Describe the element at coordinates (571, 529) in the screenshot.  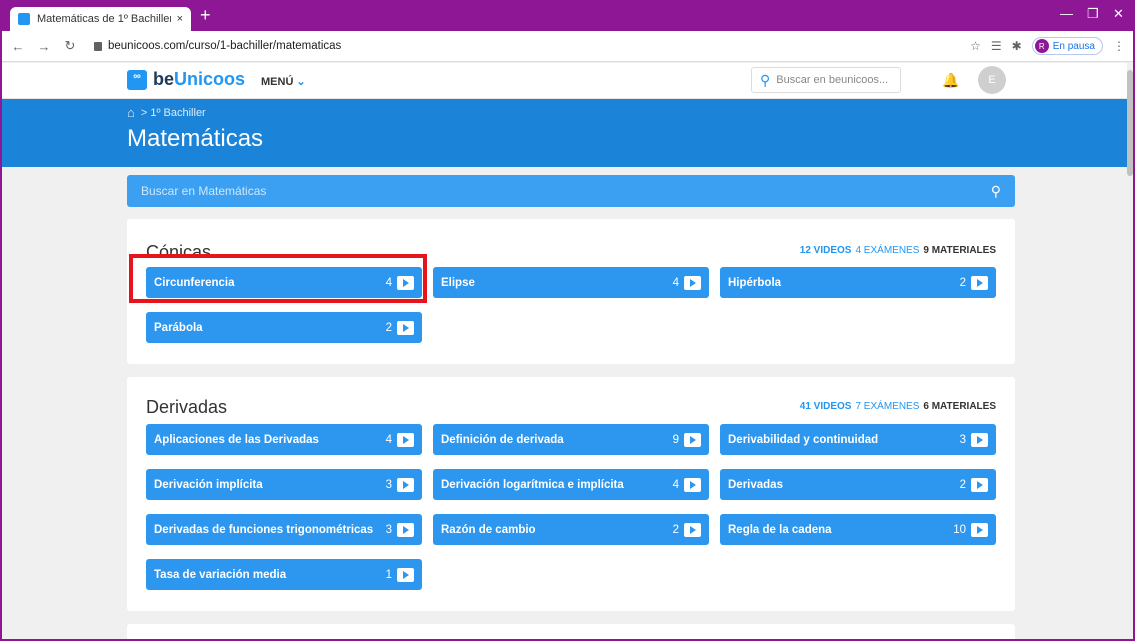
I see `topic-button: Razón de cambio 2` at that location.